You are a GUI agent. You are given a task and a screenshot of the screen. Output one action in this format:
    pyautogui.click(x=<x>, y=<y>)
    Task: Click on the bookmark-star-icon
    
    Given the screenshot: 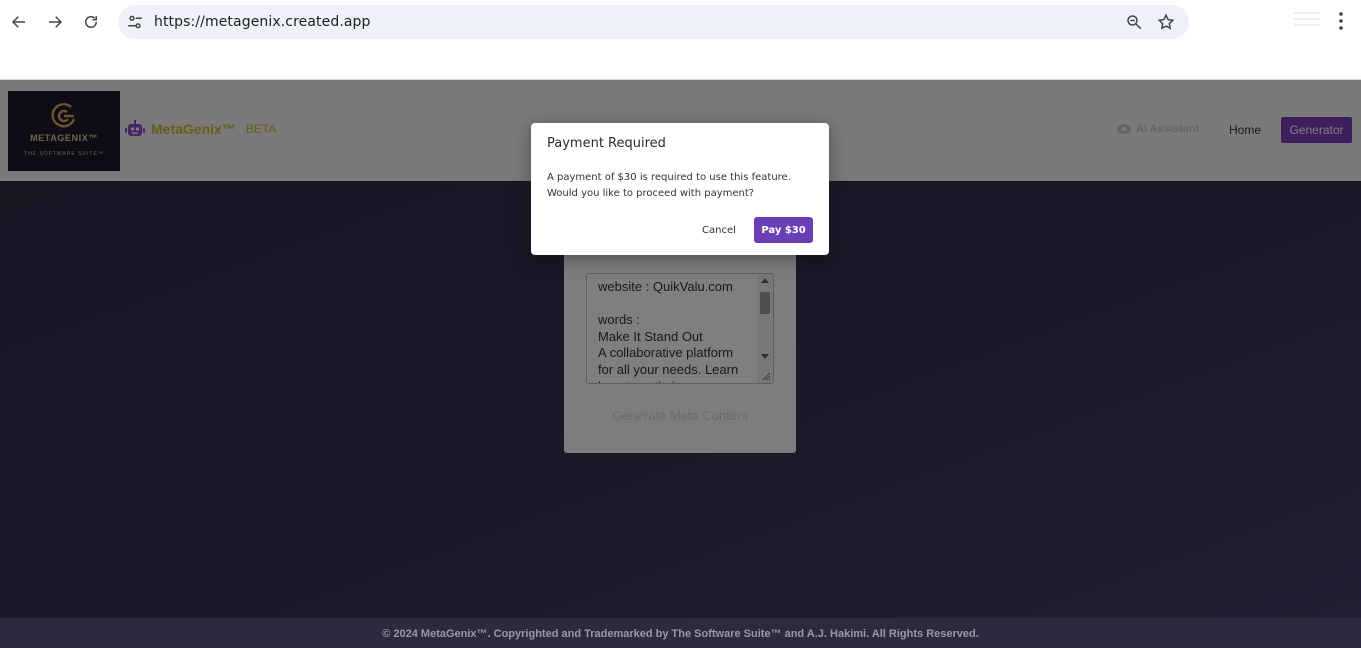 What is the action you would take?
    pyautogui.click(x=1166, y=22)
    